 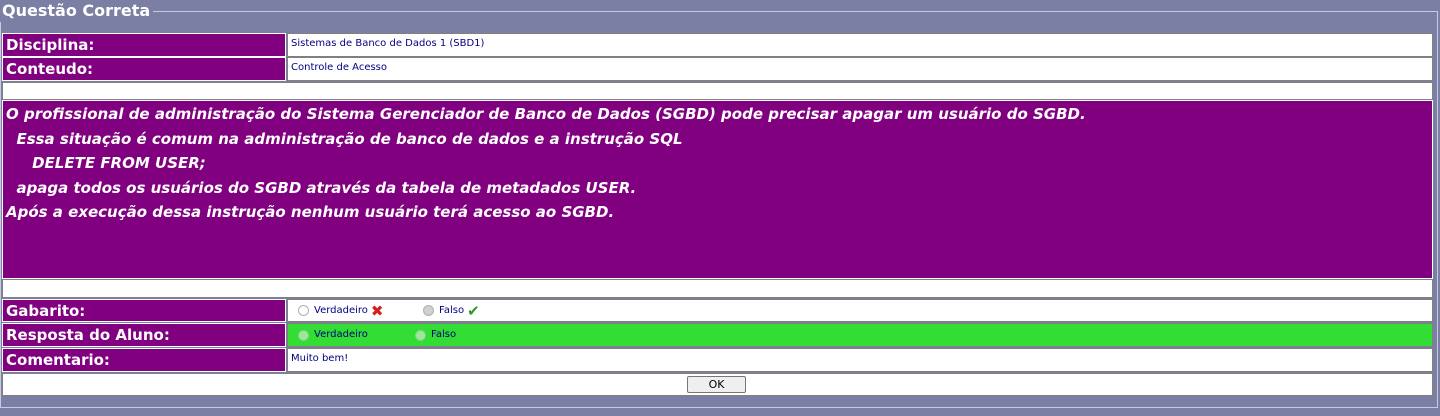 I want to click on check-icon: ✔, so click(x=473, y=310).